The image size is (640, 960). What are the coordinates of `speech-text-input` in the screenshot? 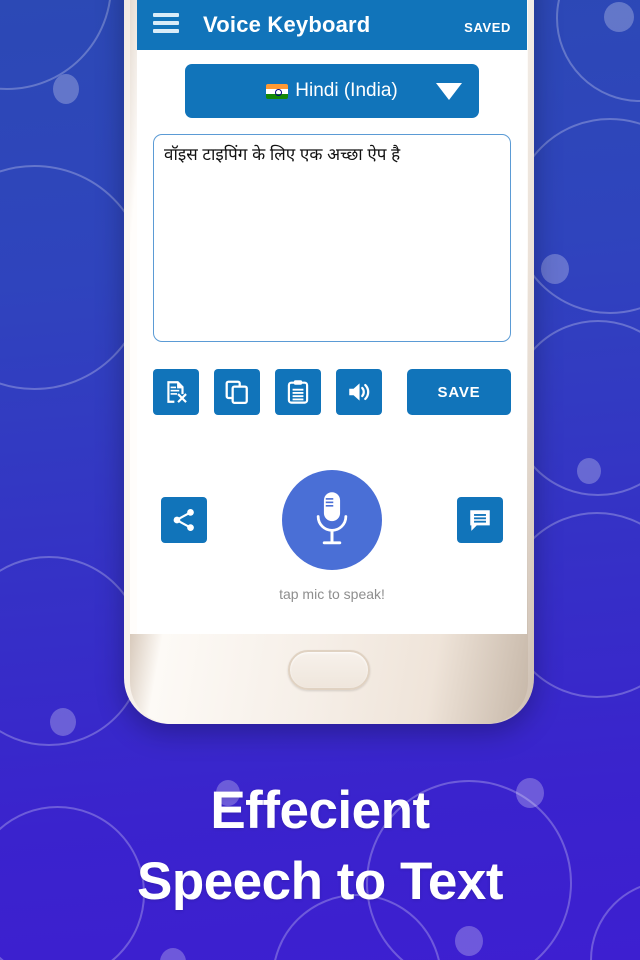 It's located at (332, 238).